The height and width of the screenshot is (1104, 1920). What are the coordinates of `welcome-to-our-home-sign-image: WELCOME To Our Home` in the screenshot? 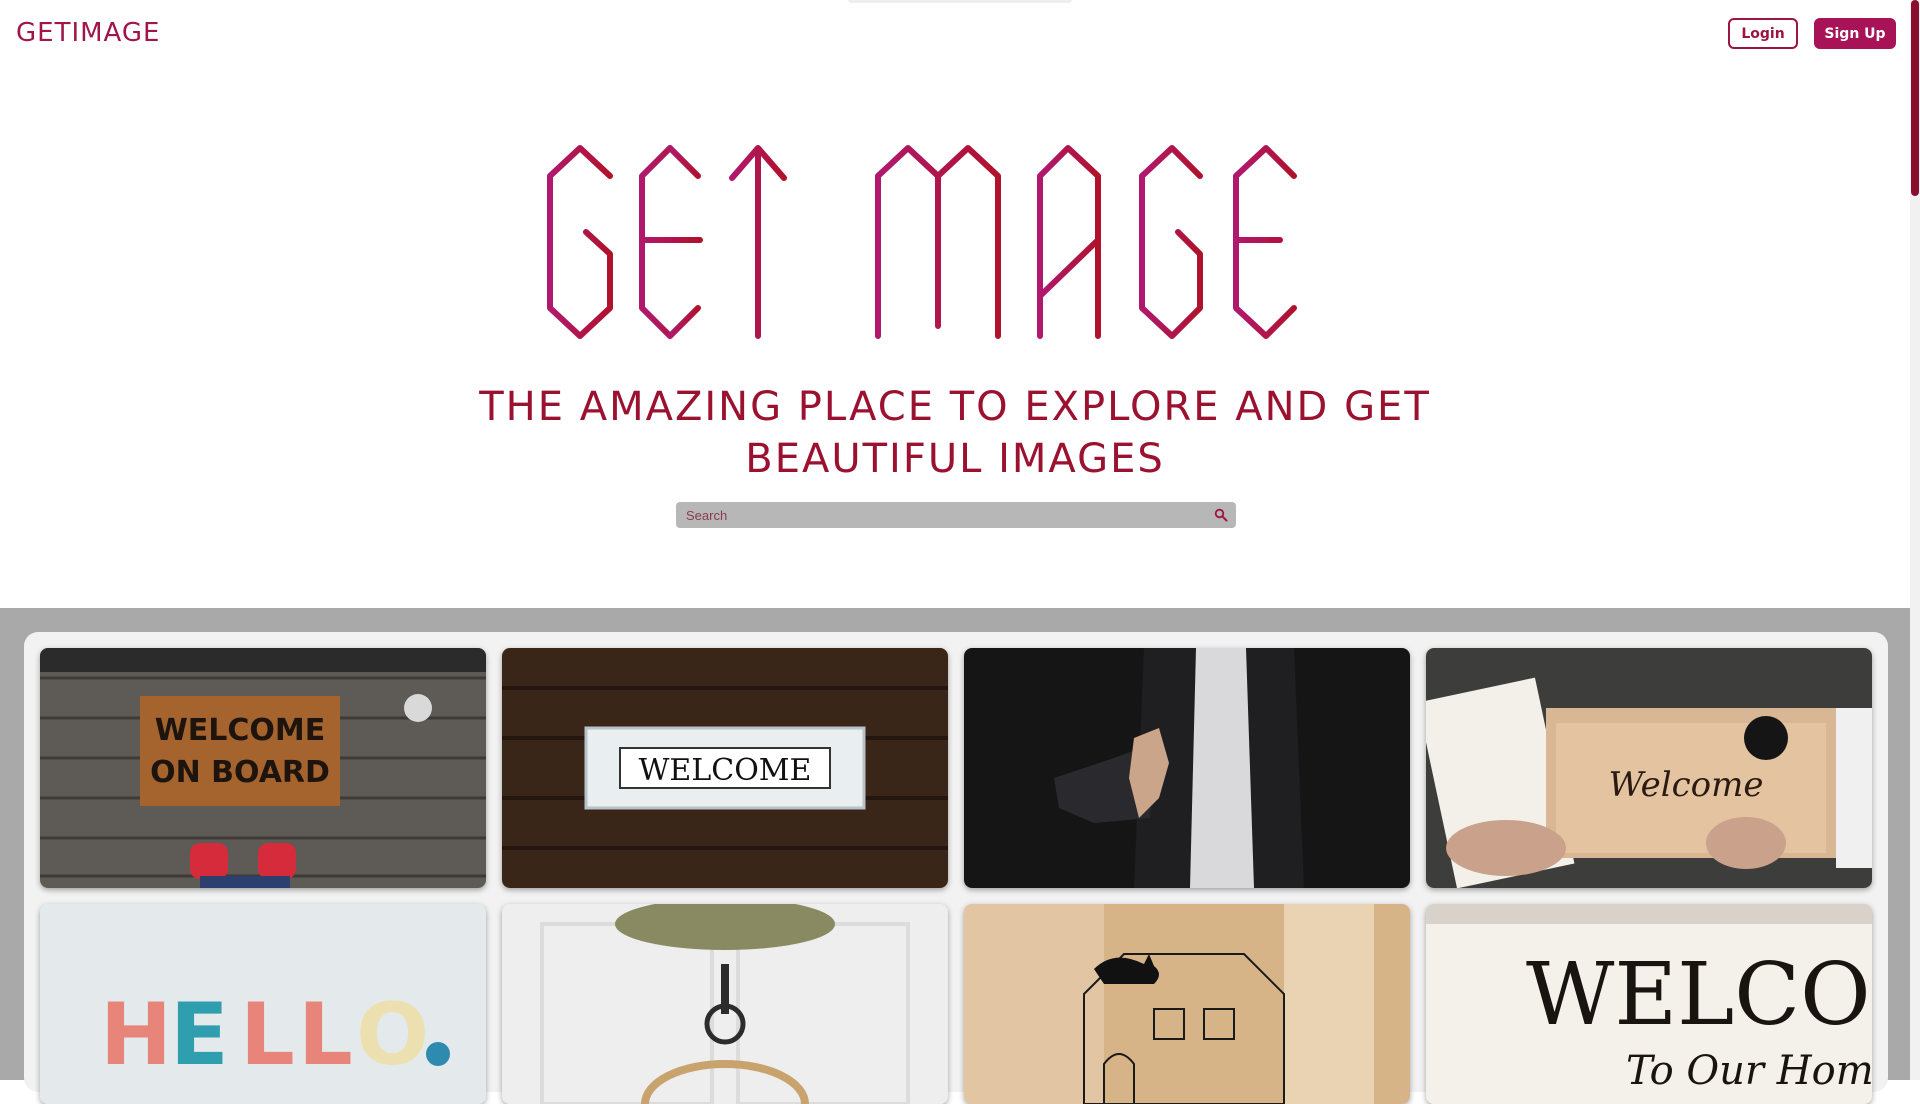 It's located at (1649, 1004).